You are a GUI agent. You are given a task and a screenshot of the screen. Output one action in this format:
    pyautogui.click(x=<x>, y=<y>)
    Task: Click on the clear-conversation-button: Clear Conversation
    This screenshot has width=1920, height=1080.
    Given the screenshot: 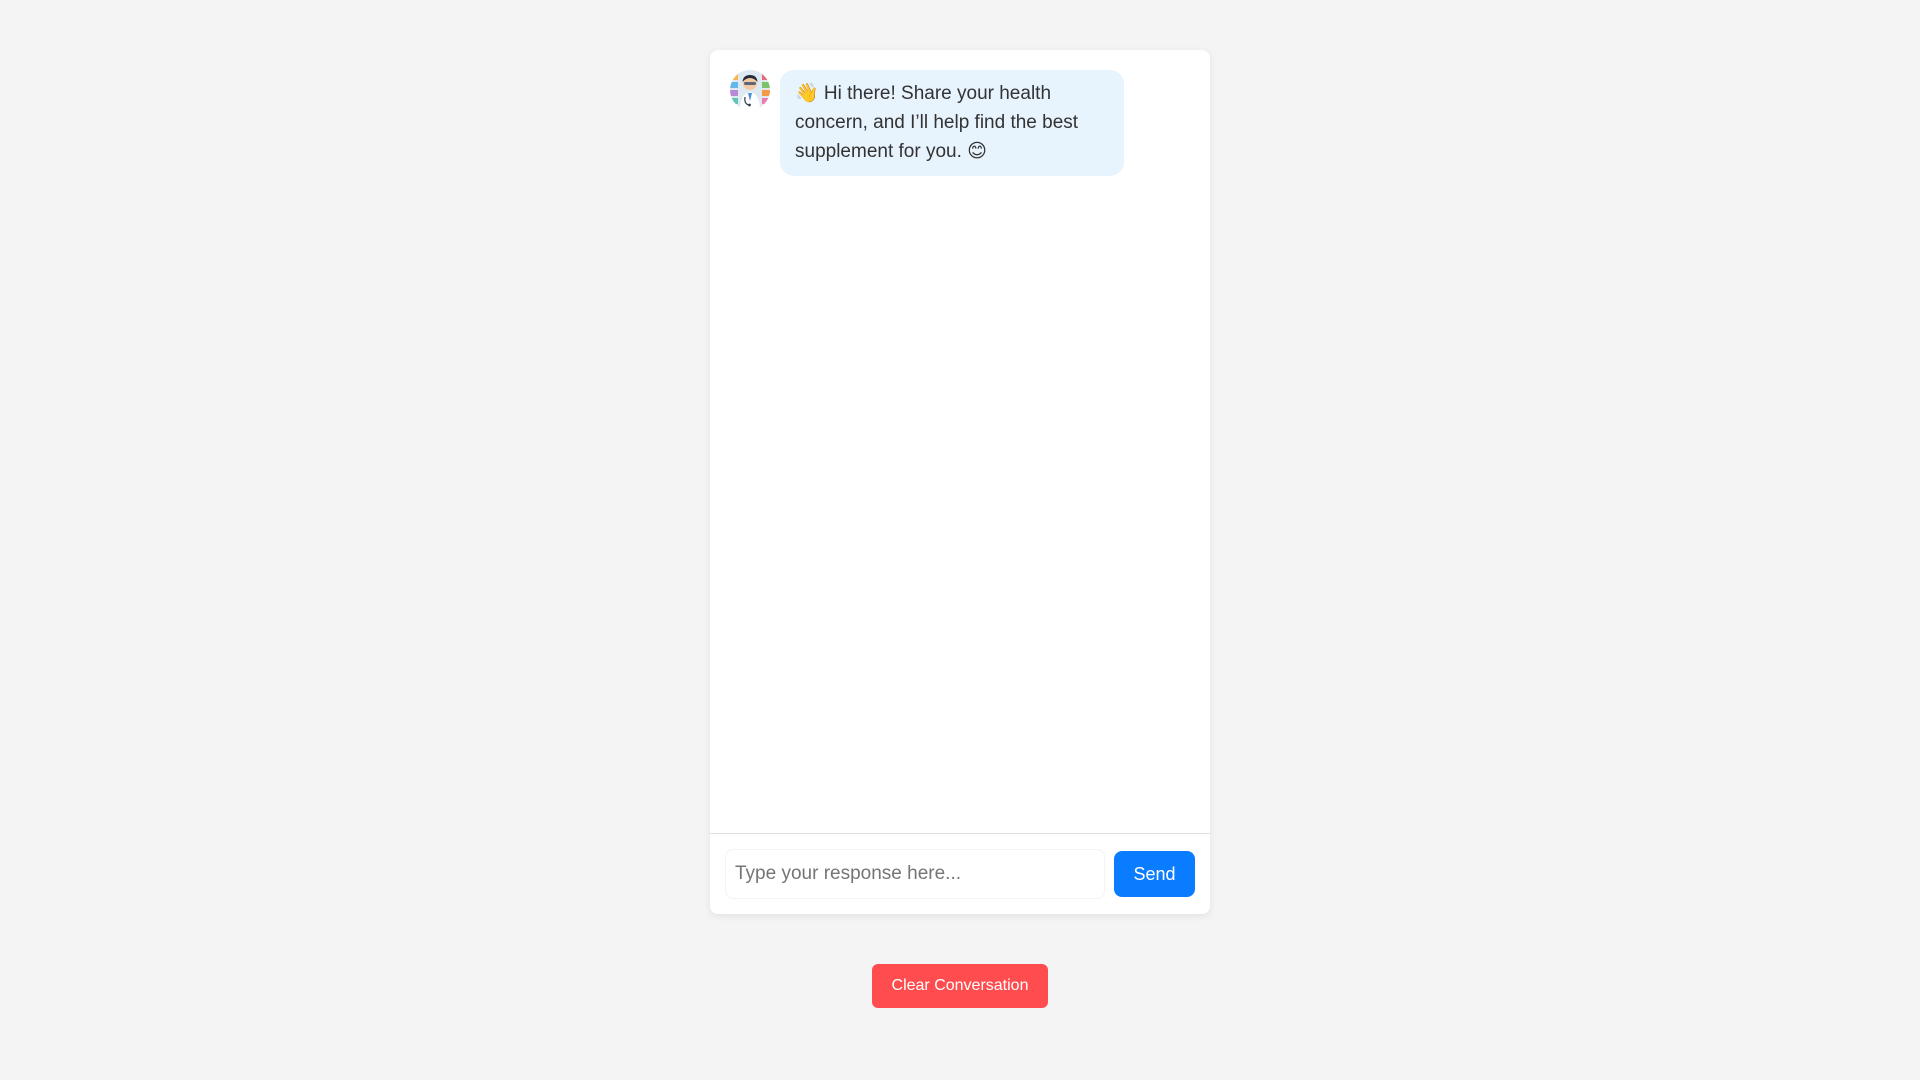 What is the action you would take?
    pyautogui.click(x=960, y=986)
    